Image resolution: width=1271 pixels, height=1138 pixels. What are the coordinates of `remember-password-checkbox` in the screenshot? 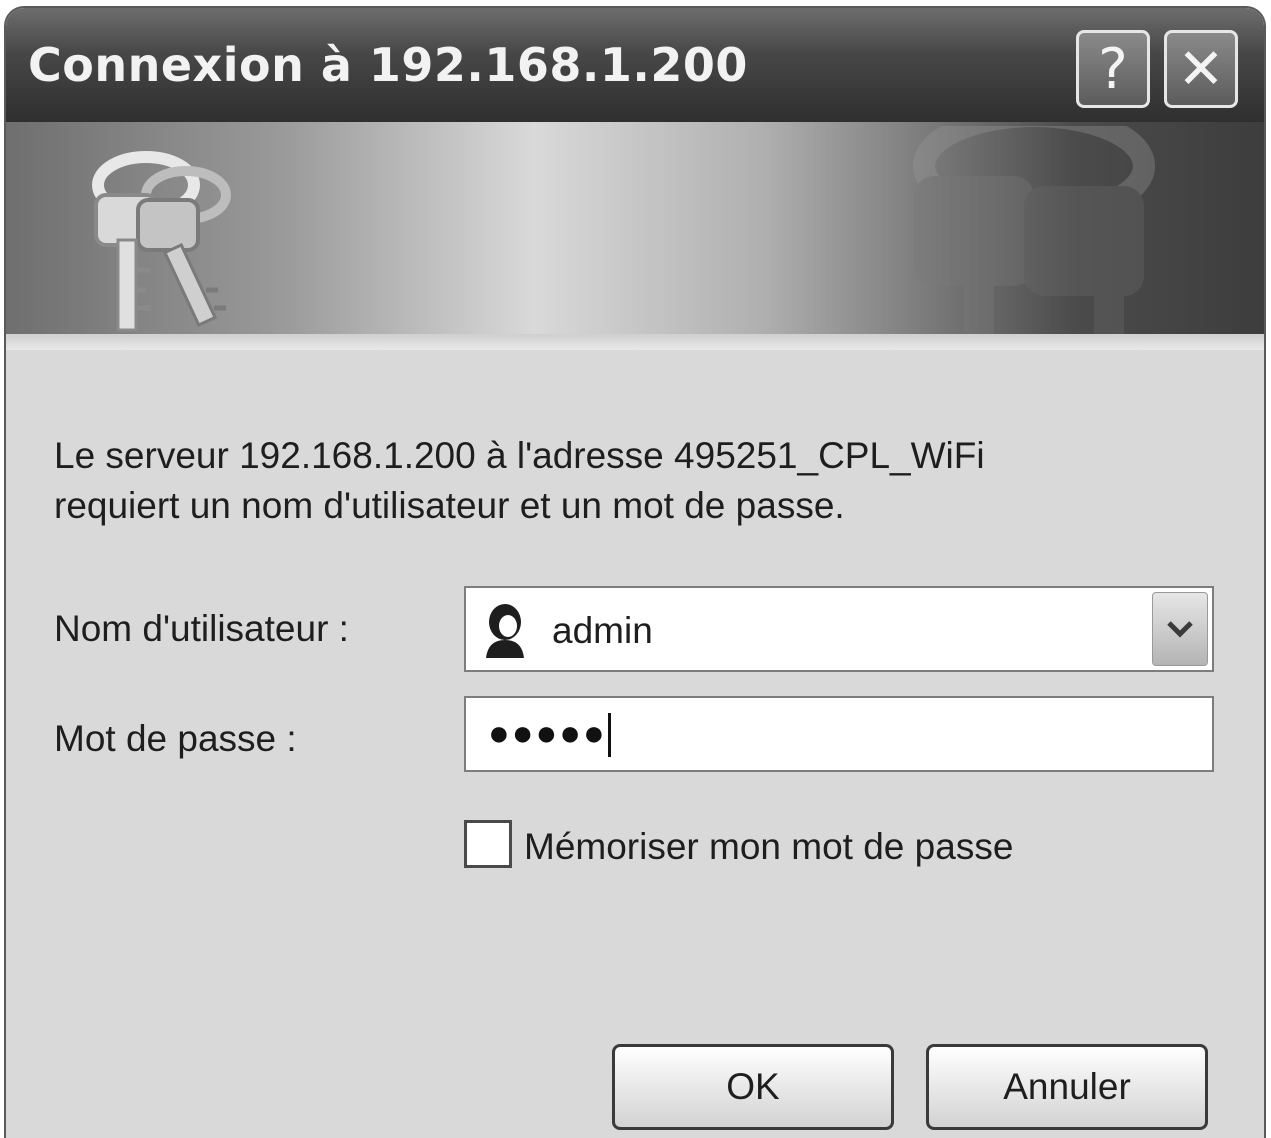 It's located at (488, 844).